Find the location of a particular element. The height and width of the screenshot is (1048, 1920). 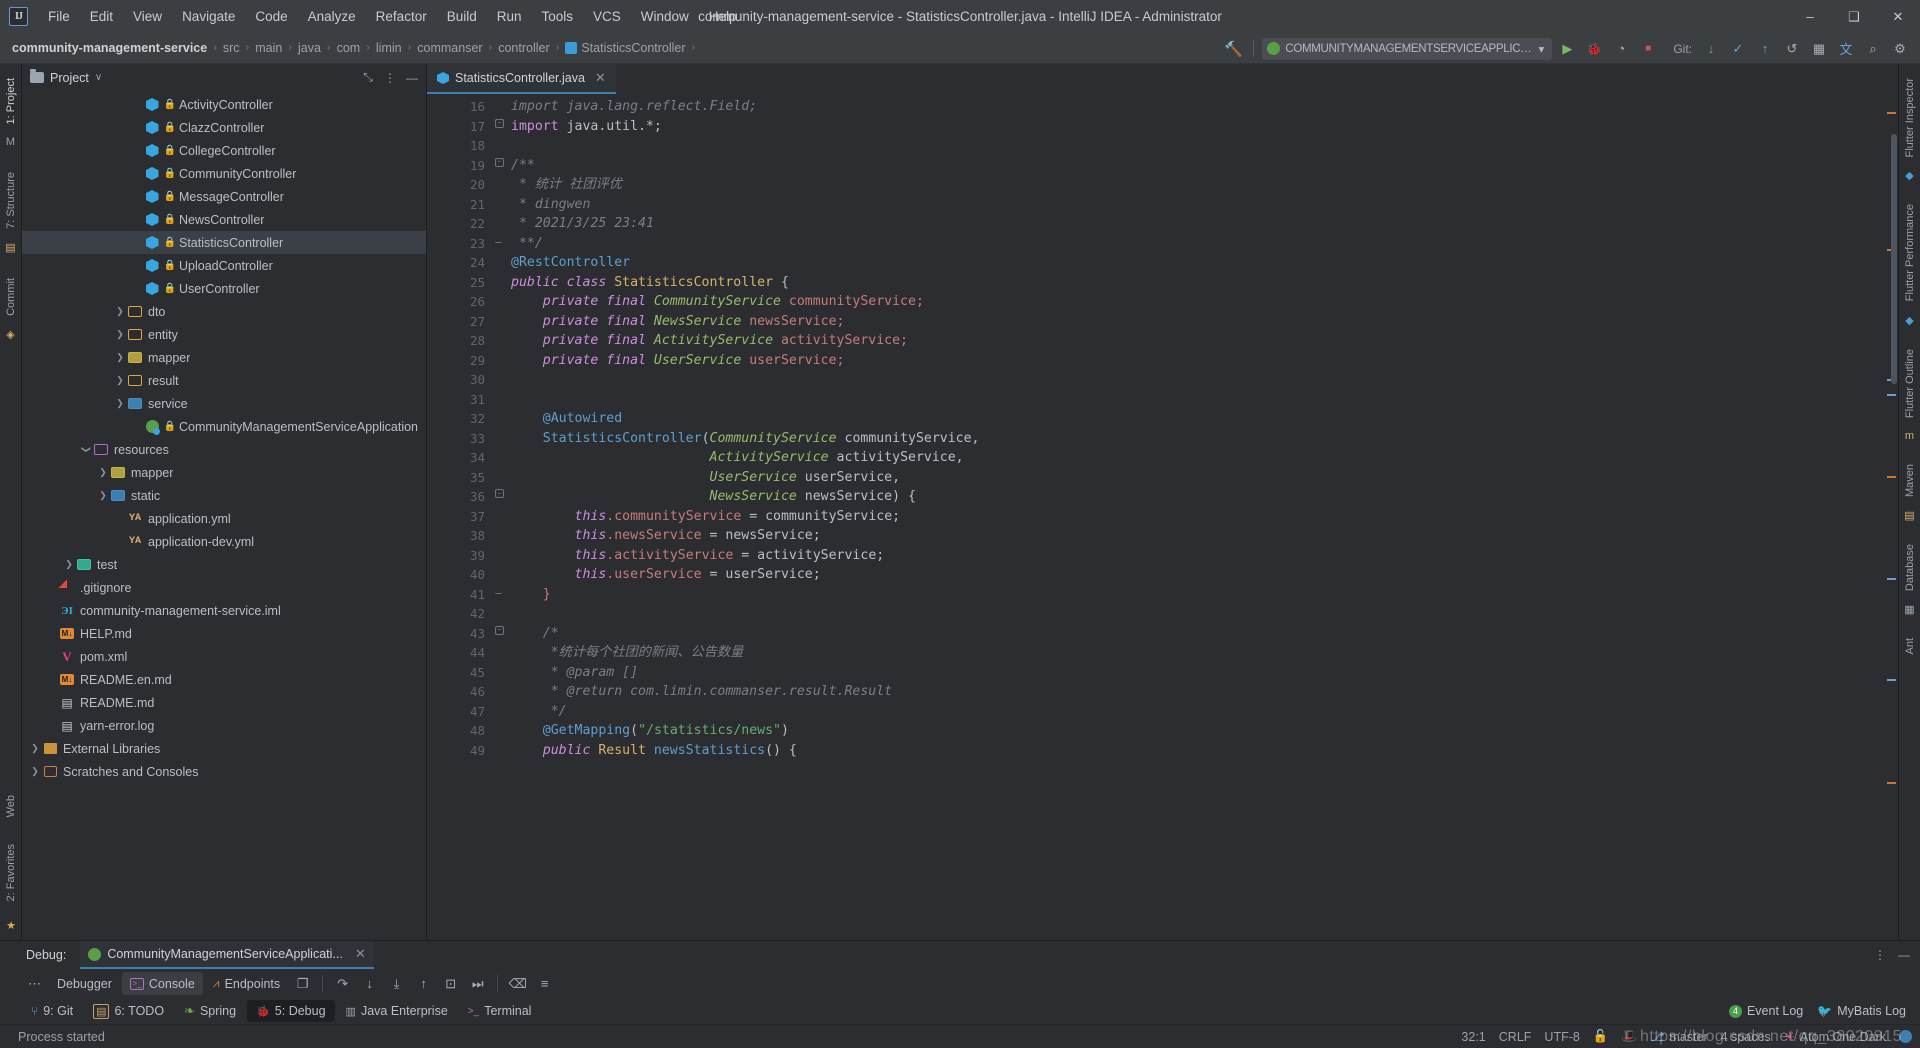

settings-list-icon: ≡ is located at coordinates (544, 983).